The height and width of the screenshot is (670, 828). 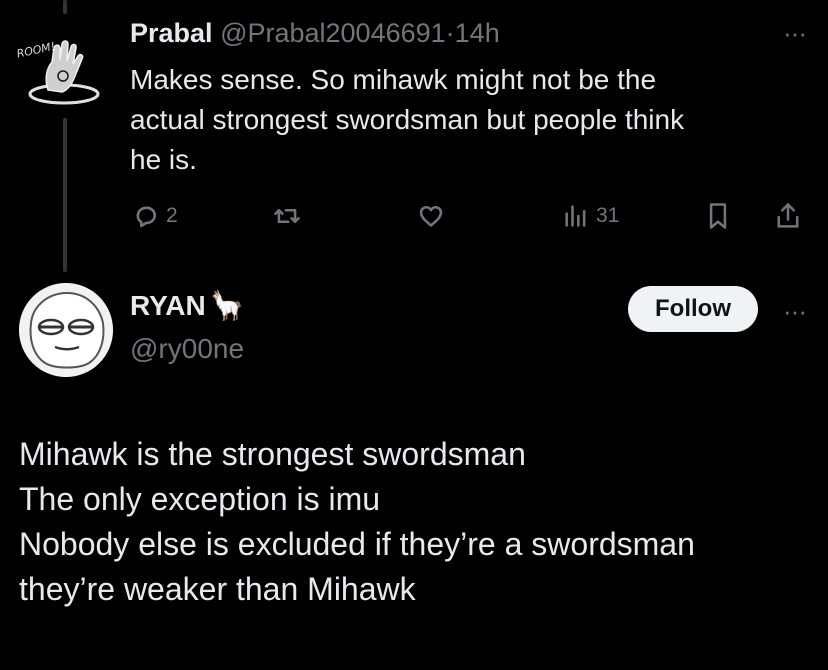 I want to click on avatar, so click(x=66, y=330).